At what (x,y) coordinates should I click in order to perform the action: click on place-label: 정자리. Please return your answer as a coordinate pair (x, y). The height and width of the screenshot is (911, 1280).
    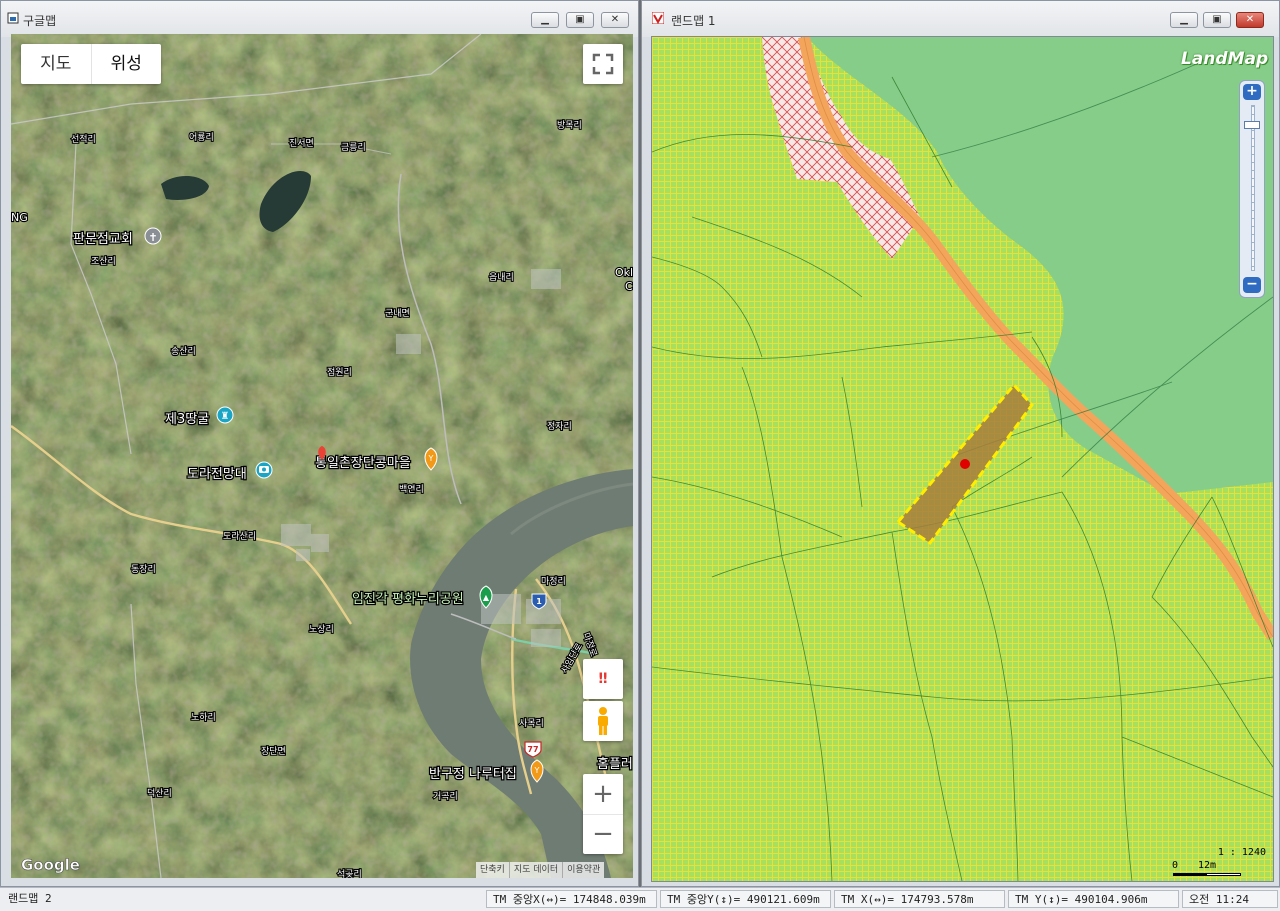
    Looking at the image, I should click on (559, 426).